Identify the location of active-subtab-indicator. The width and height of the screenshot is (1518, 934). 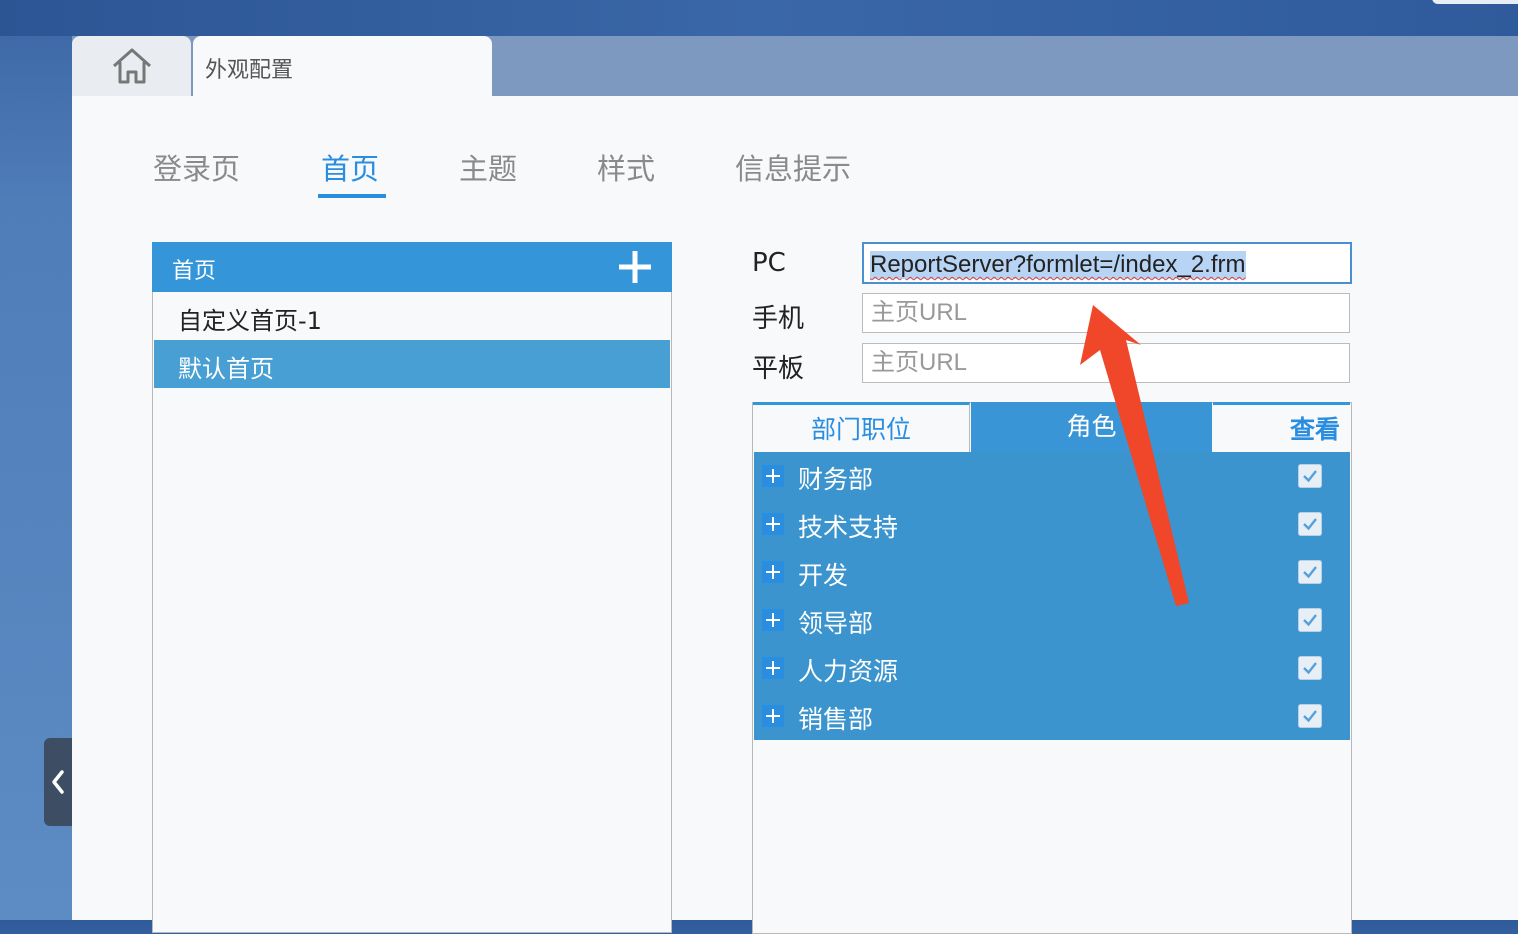
(352, 196).